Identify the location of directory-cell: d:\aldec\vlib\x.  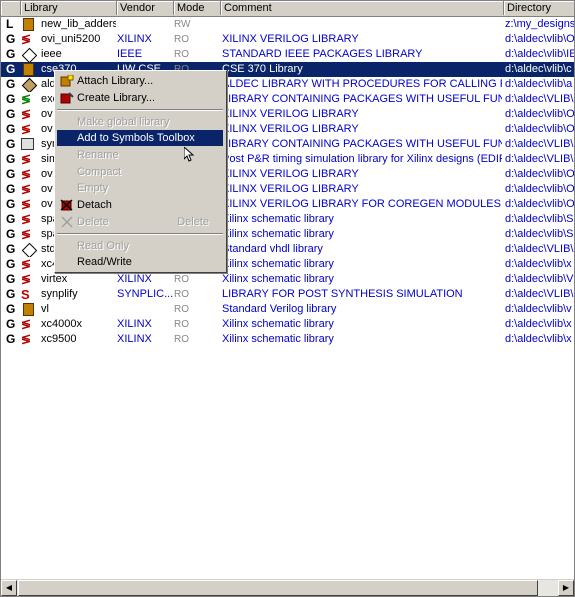
(538, 264).